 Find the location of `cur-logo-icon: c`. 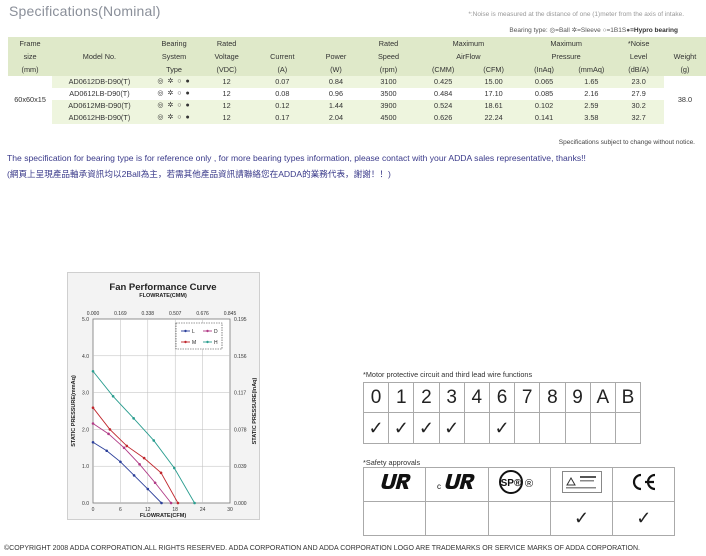

cur-logo-icon: c is located at coordinates (456, 482).